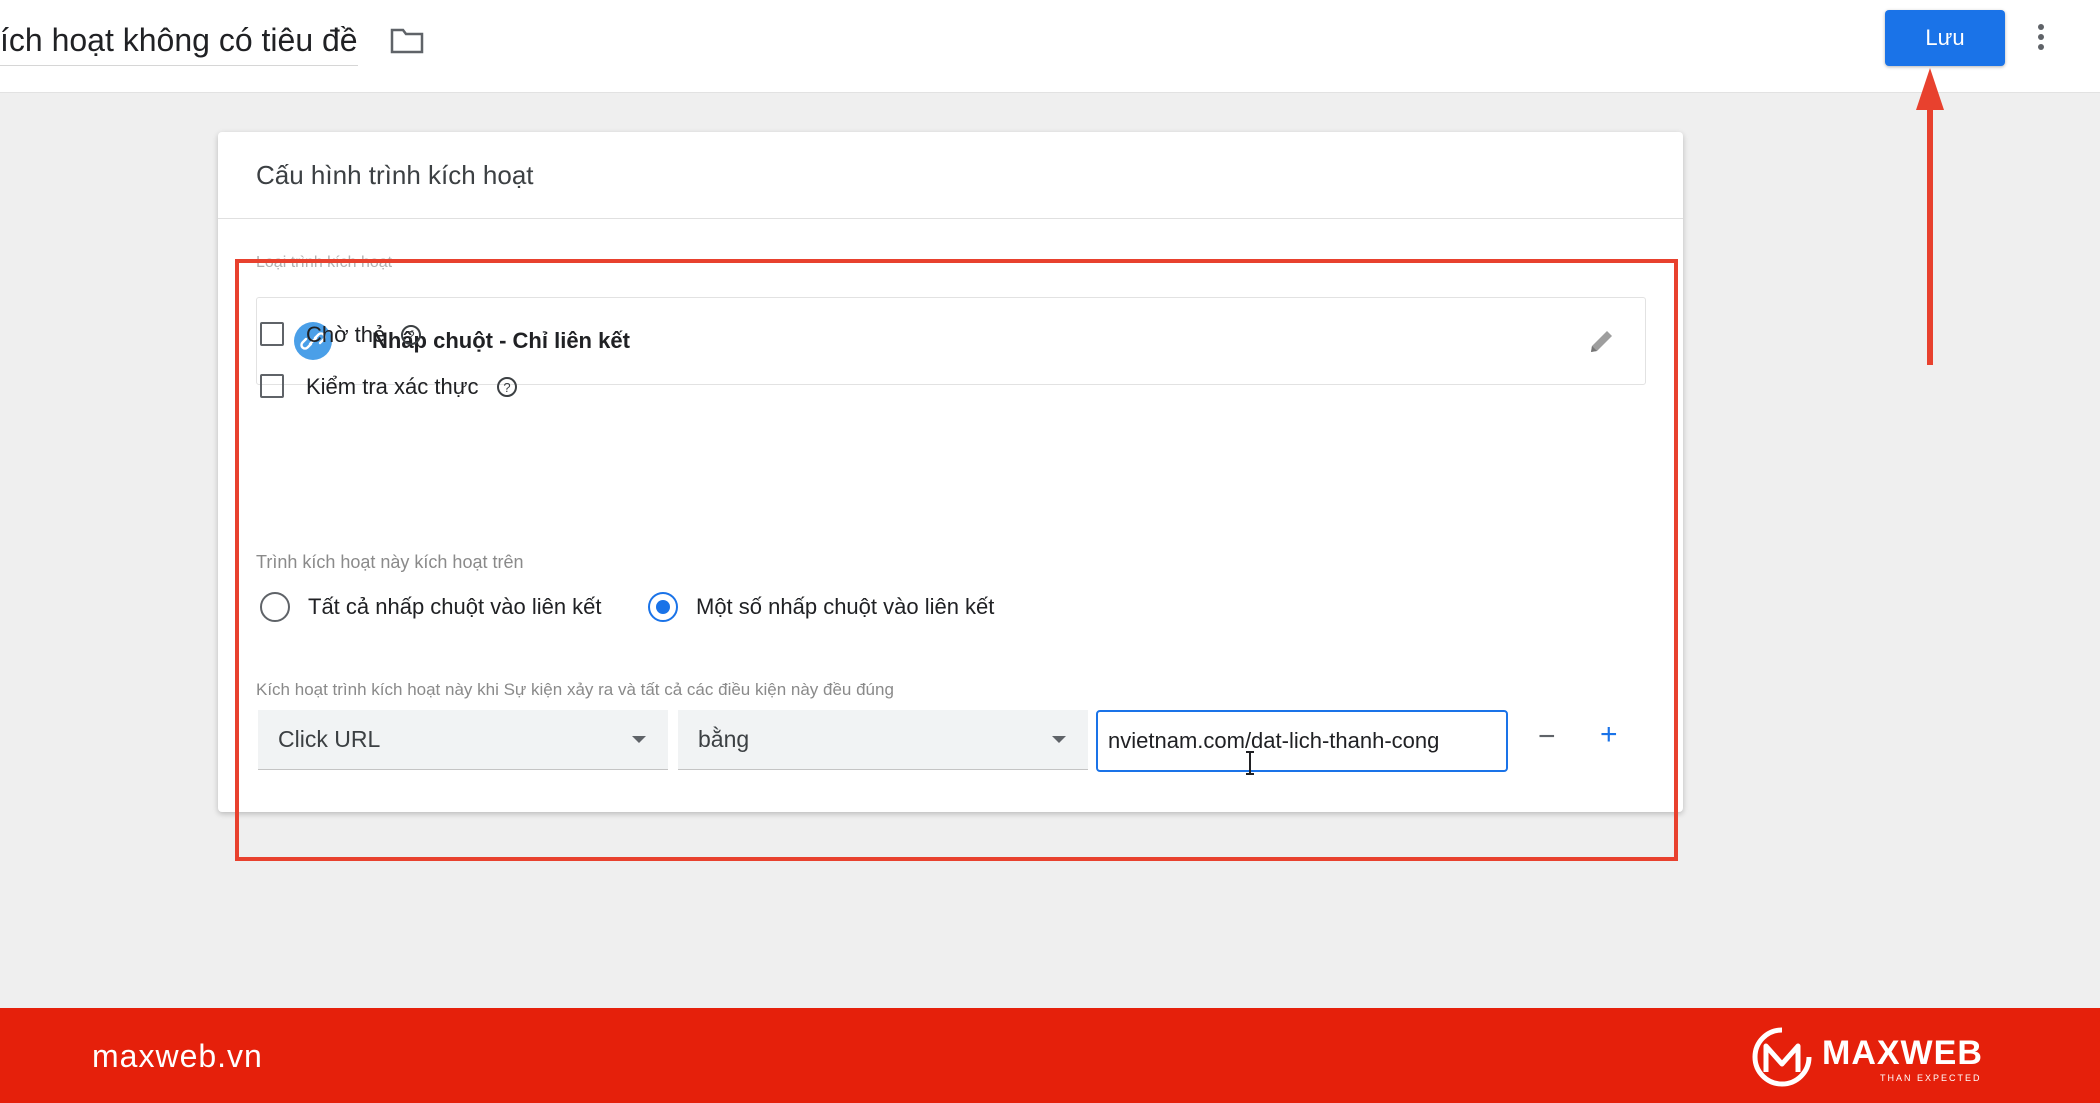 The height and width of the screenshot is (1103, 2100). Describe the element at coordinates (1050, 46) in the screenshot. I see `top-bar: ích hoạt không có tiêu đề Lưu` at that location.